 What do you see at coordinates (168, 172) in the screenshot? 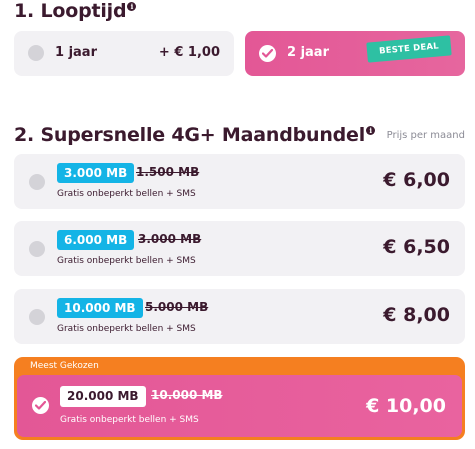
I see `old-data-amount: 1.500 MB` at bounding box center [168, 172].